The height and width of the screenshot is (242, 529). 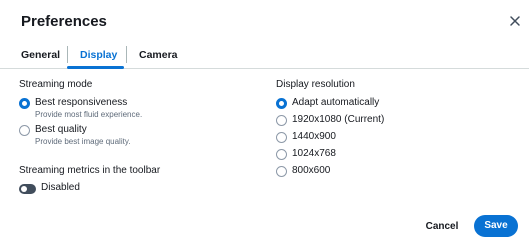 What do you see at coordinates (338, 119) in the screenshot?
I see `radio-label: 1920x1080 (Current)` at bounding box center [338, 119].